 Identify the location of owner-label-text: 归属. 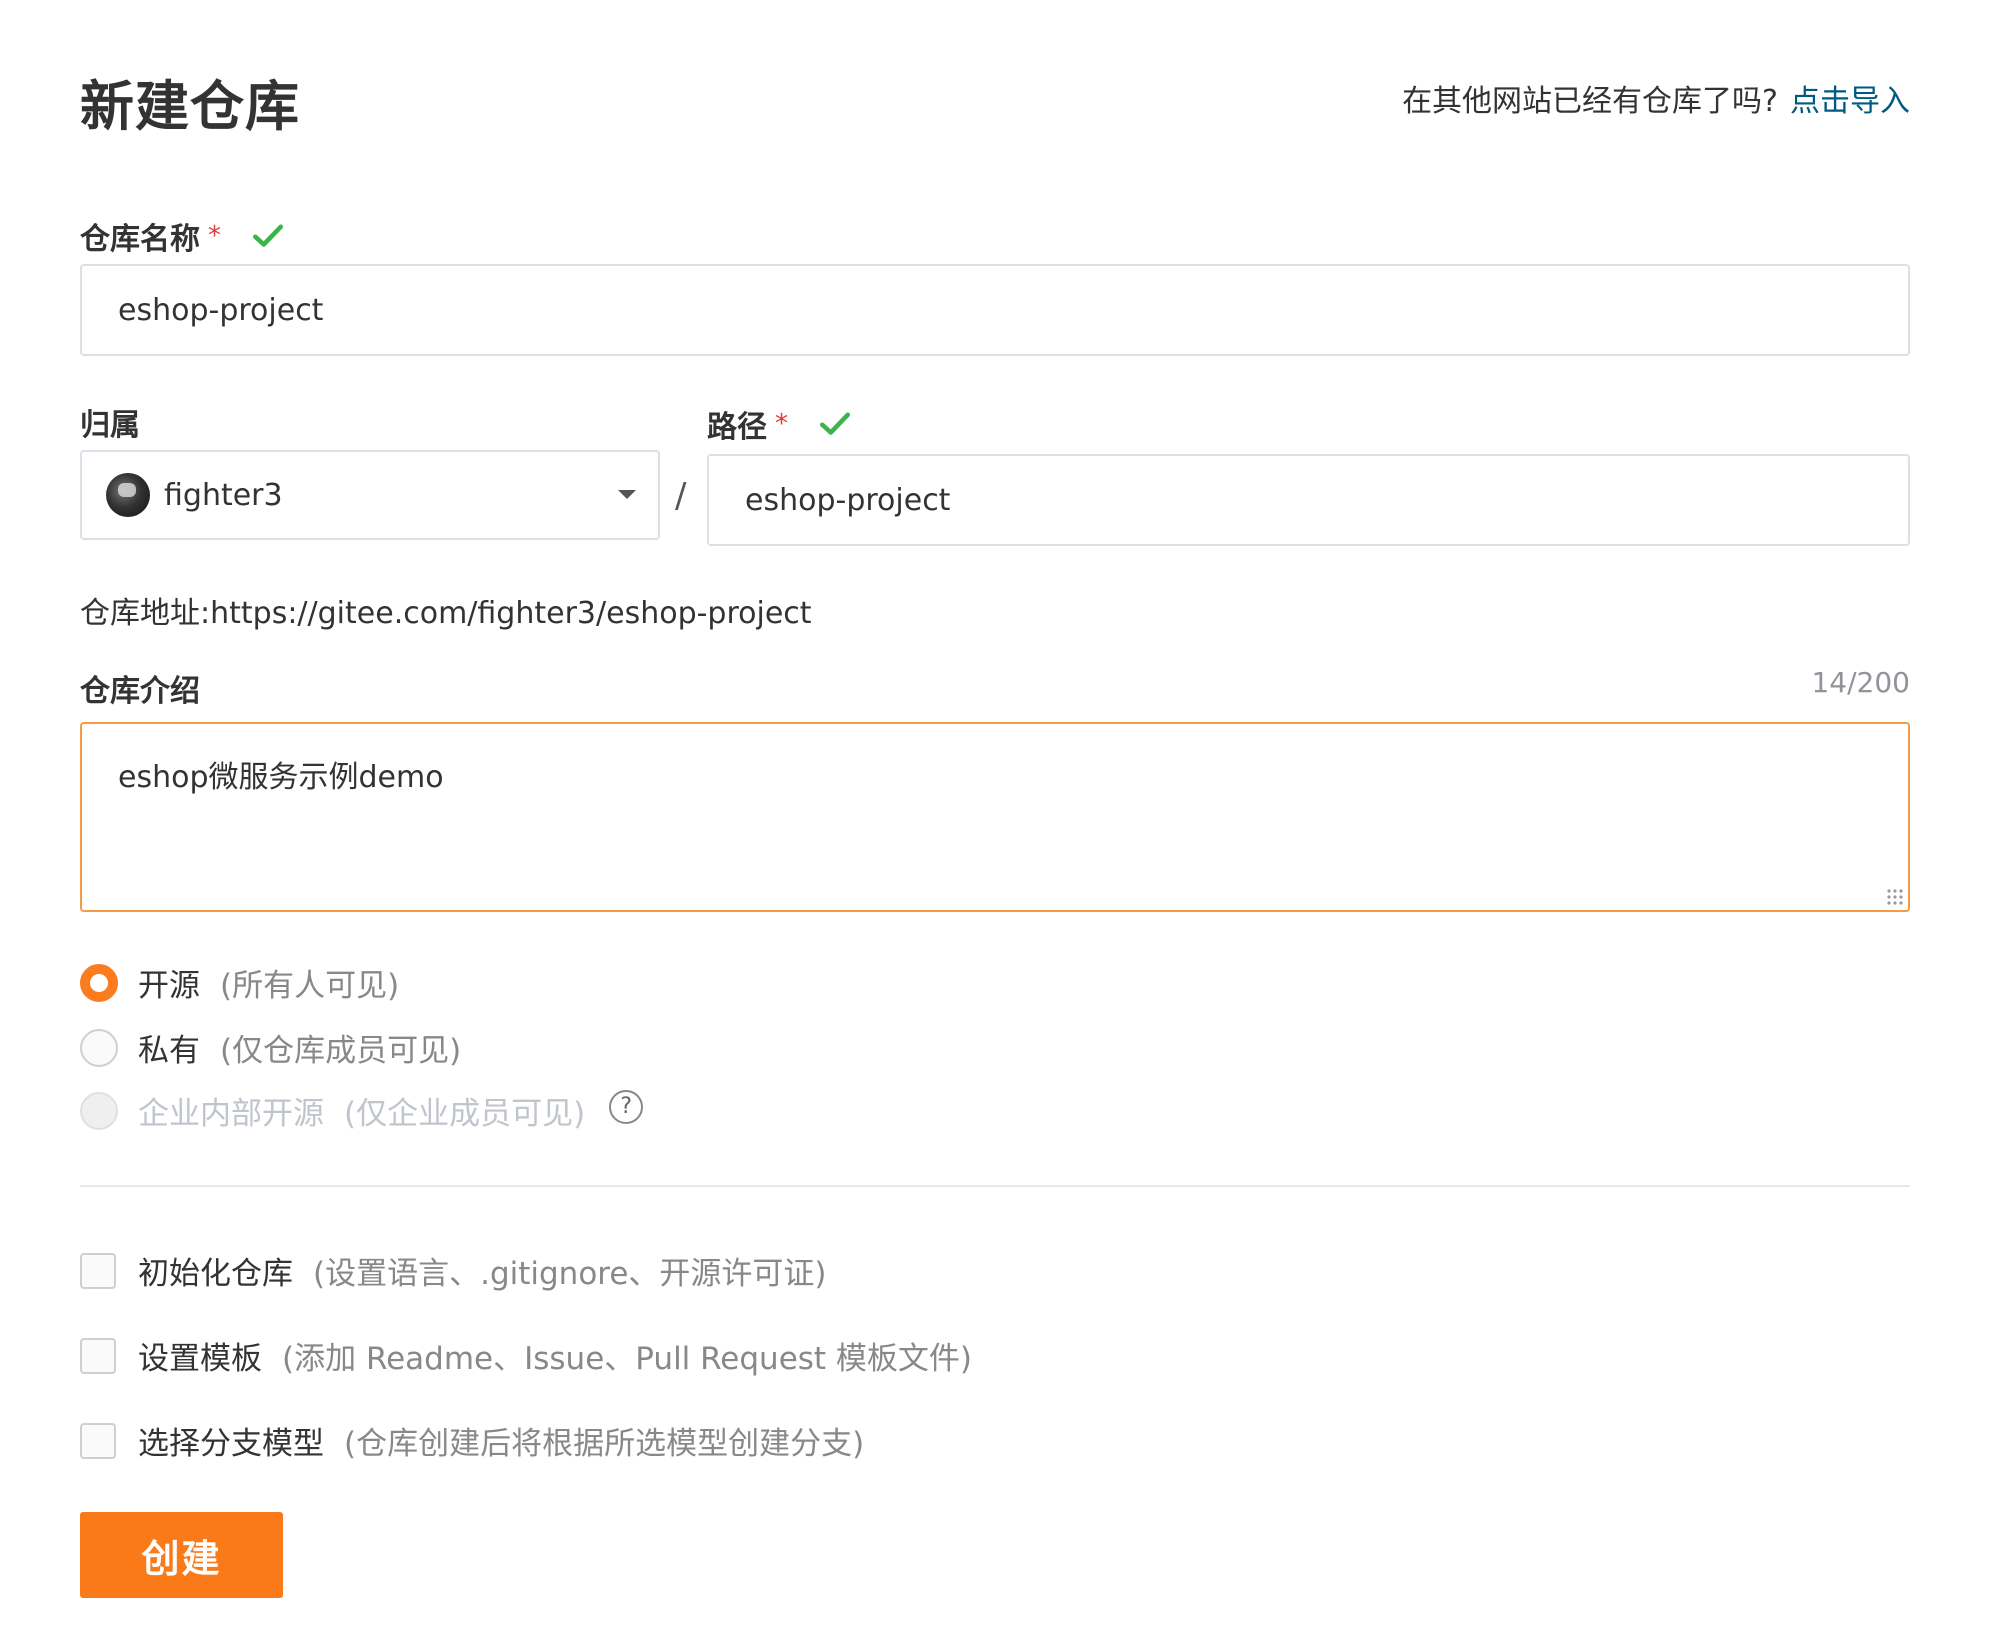
(110, 425).